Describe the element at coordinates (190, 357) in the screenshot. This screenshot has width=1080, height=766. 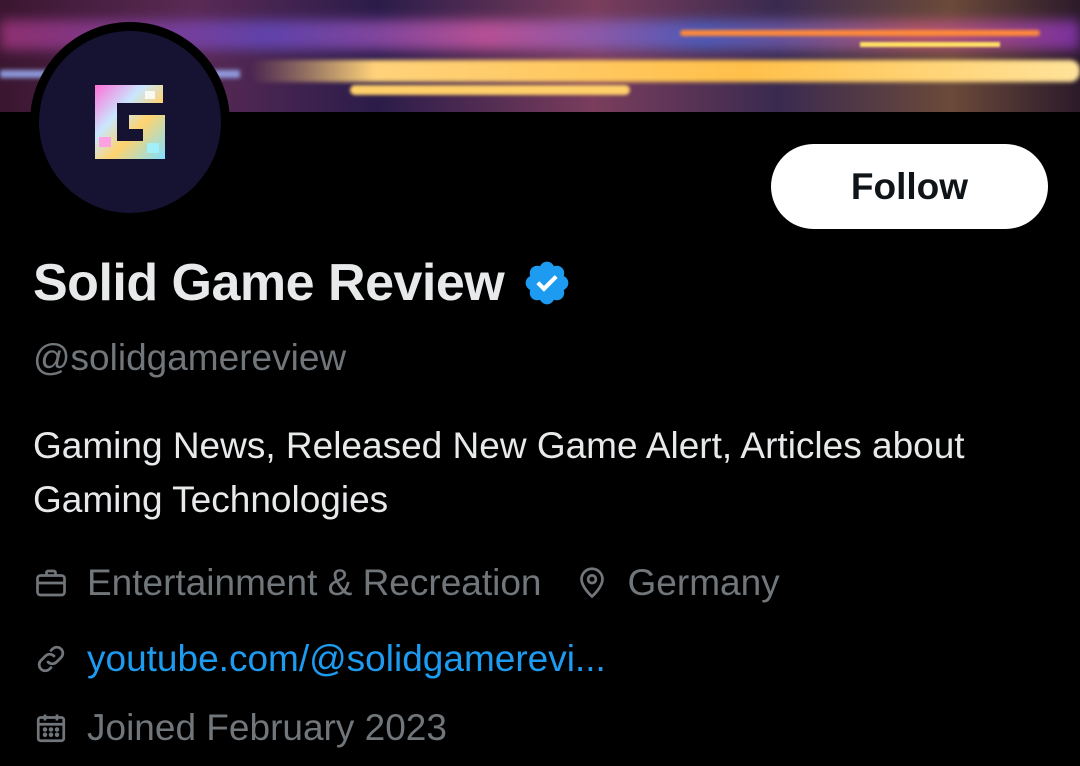
I see `user-handle: @solidgamereview` at that location.